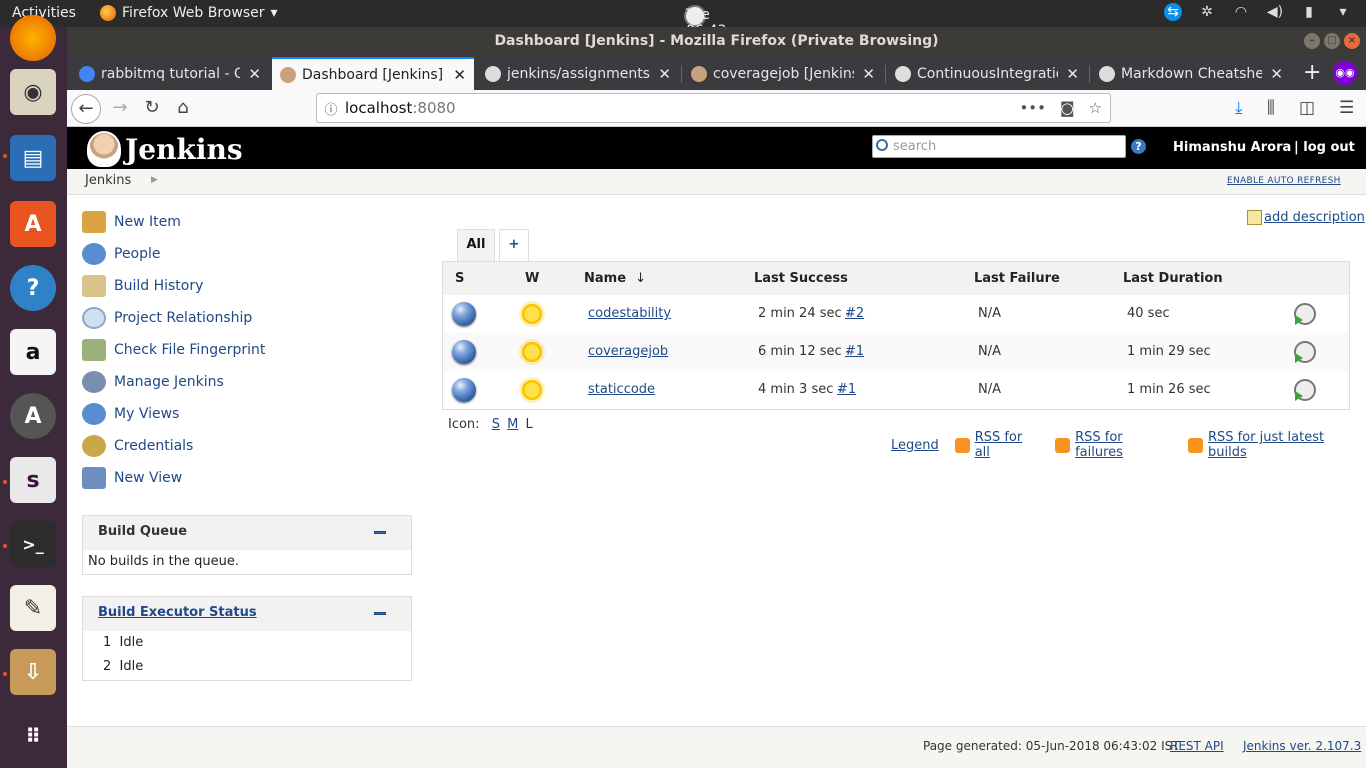 The width and height of the screenshot is (1366, 768). Describe the element at coordinates (33, 224) in the screenshot. I see `software-center-icon: A` at that location.